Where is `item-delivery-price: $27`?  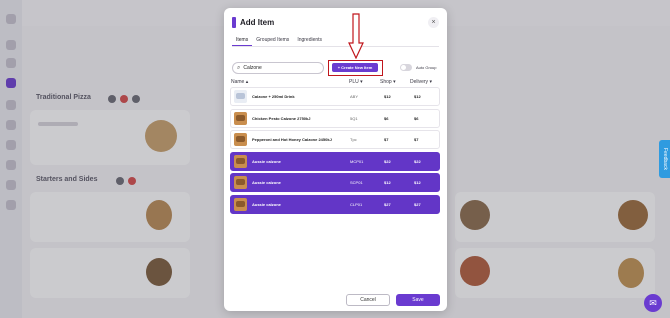 item-delivery-price: $27 is located at coordinates (417, 204).